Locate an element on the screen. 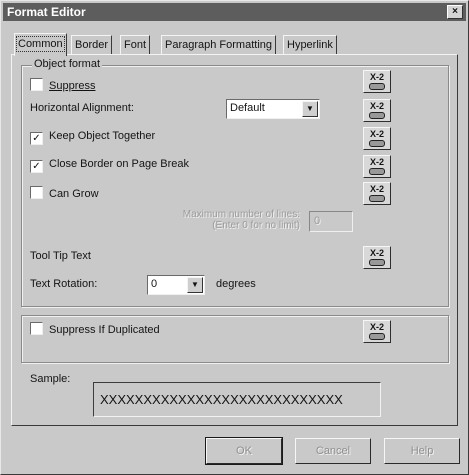 The height and width of the screenshot is (475, 469). formula-button-tooltip: X-2 is located at coordinates (377, 257).